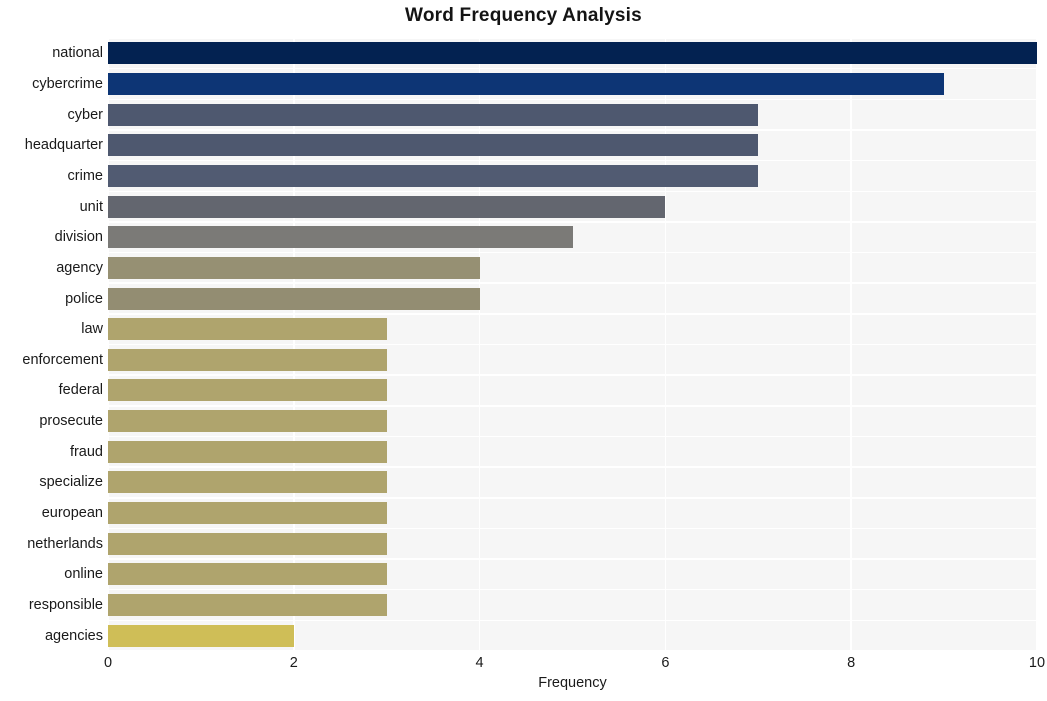 Image resolution: width=1047 pixels, height=701 pixels. Describe the element at coordinates (71, 482) in the screenshot. I see `y-tick-label: specialize` at that location.